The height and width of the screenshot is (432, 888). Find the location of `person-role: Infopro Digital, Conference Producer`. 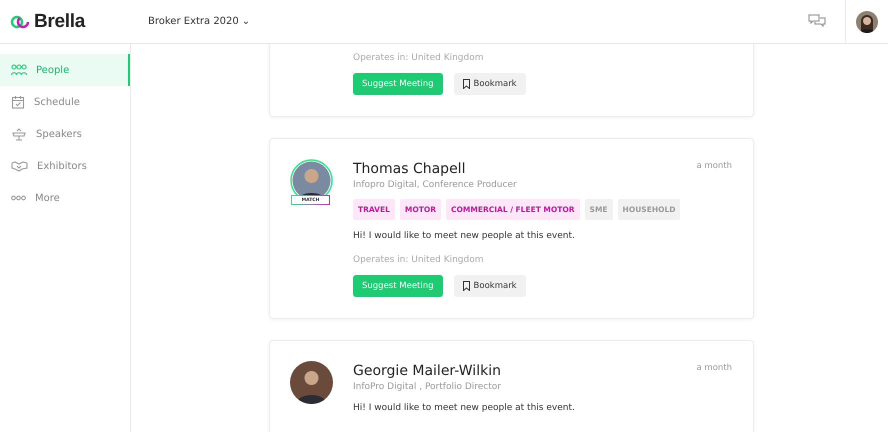

person-role: Infopro Digital, Conference Producer is located at coordinates (435, 185).